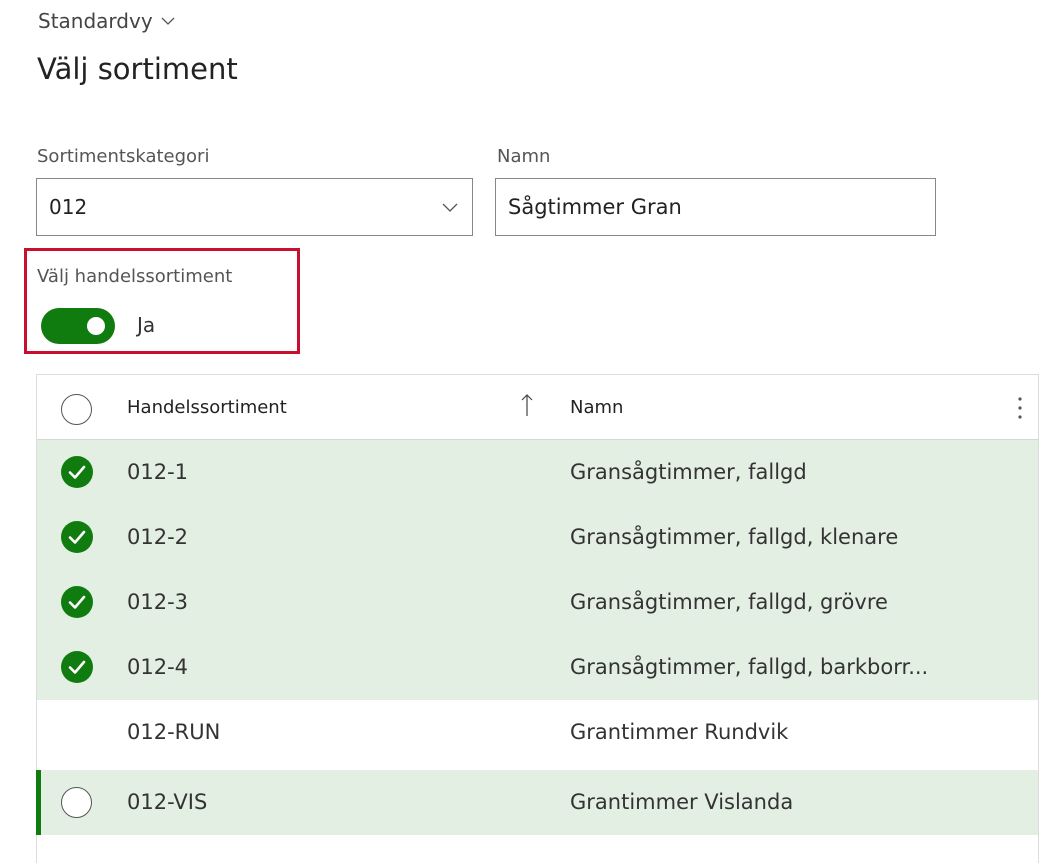 The height and width of the screenshot is (863, 1061). Describe the element at coordinates (137, 69) in the screenshot. I see `page-title: Välj sortiment` at that location.